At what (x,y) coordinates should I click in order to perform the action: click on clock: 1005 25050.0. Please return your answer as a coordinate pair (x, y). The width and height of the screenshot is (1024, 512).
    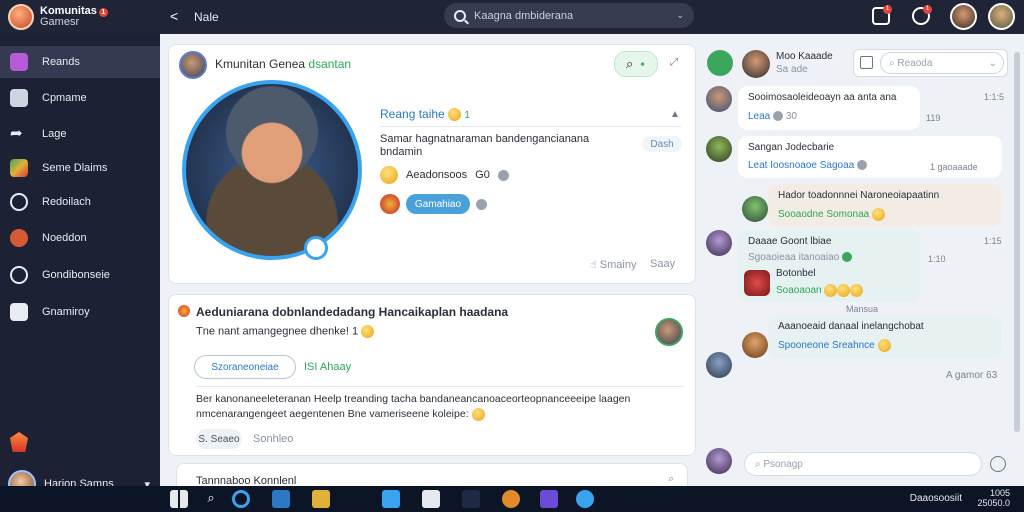
    Looking at the image, I should click on (993, 498).